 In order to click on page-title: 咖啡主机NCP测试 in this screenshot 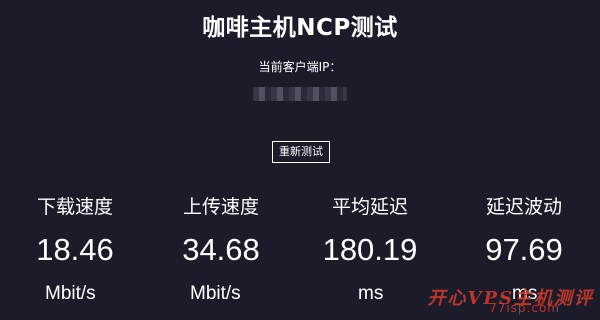, I will do `click(300, 28)`.